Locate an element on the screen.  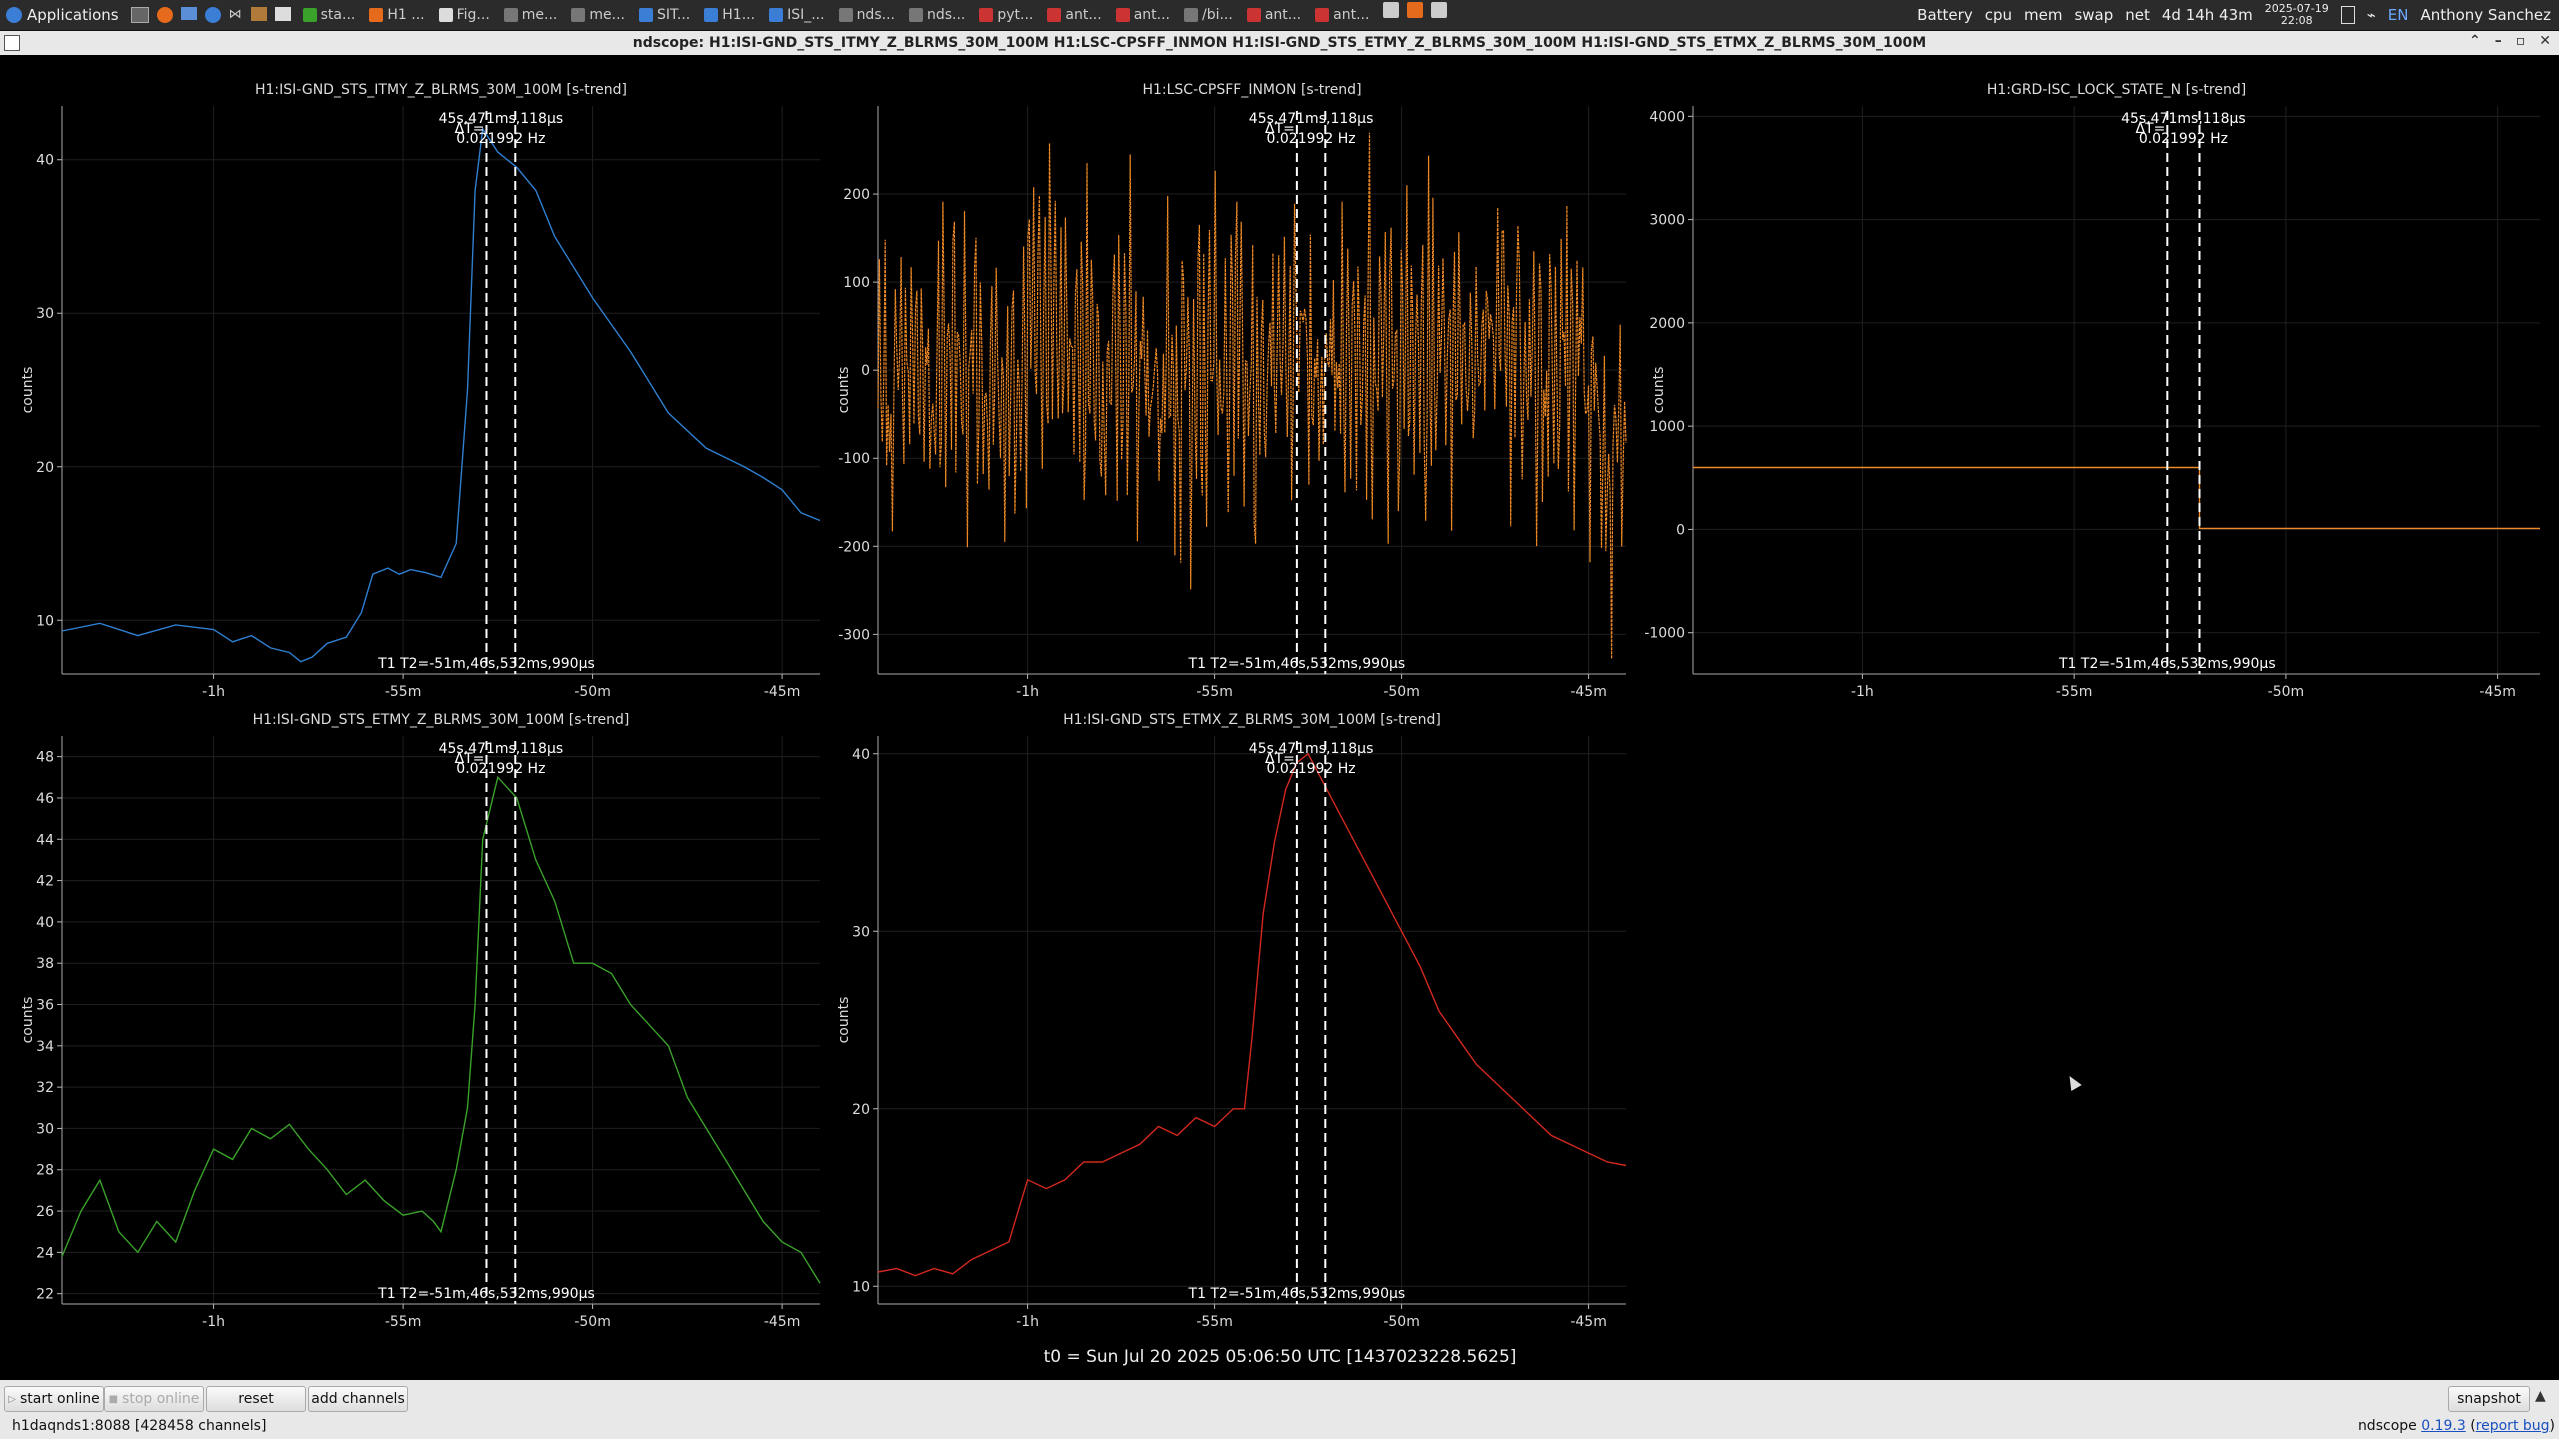
firefox-icon is located at coordinates (164, 15).